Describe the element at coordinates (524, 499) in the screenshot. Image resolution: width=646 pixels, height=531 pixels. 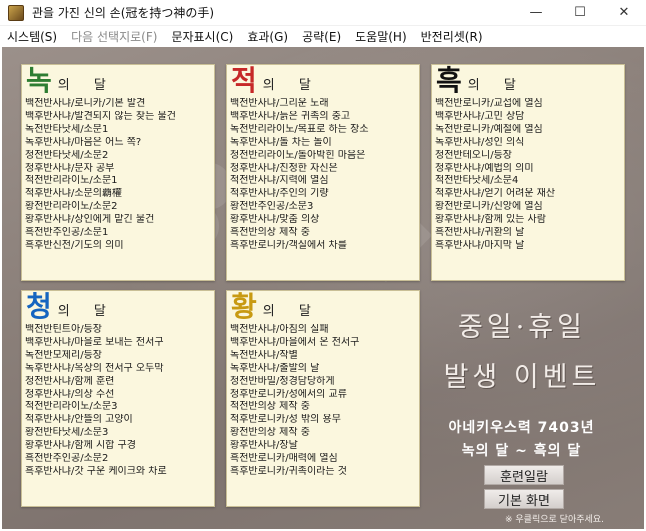
I see `main-screen-button: 기본 화면` at that location.